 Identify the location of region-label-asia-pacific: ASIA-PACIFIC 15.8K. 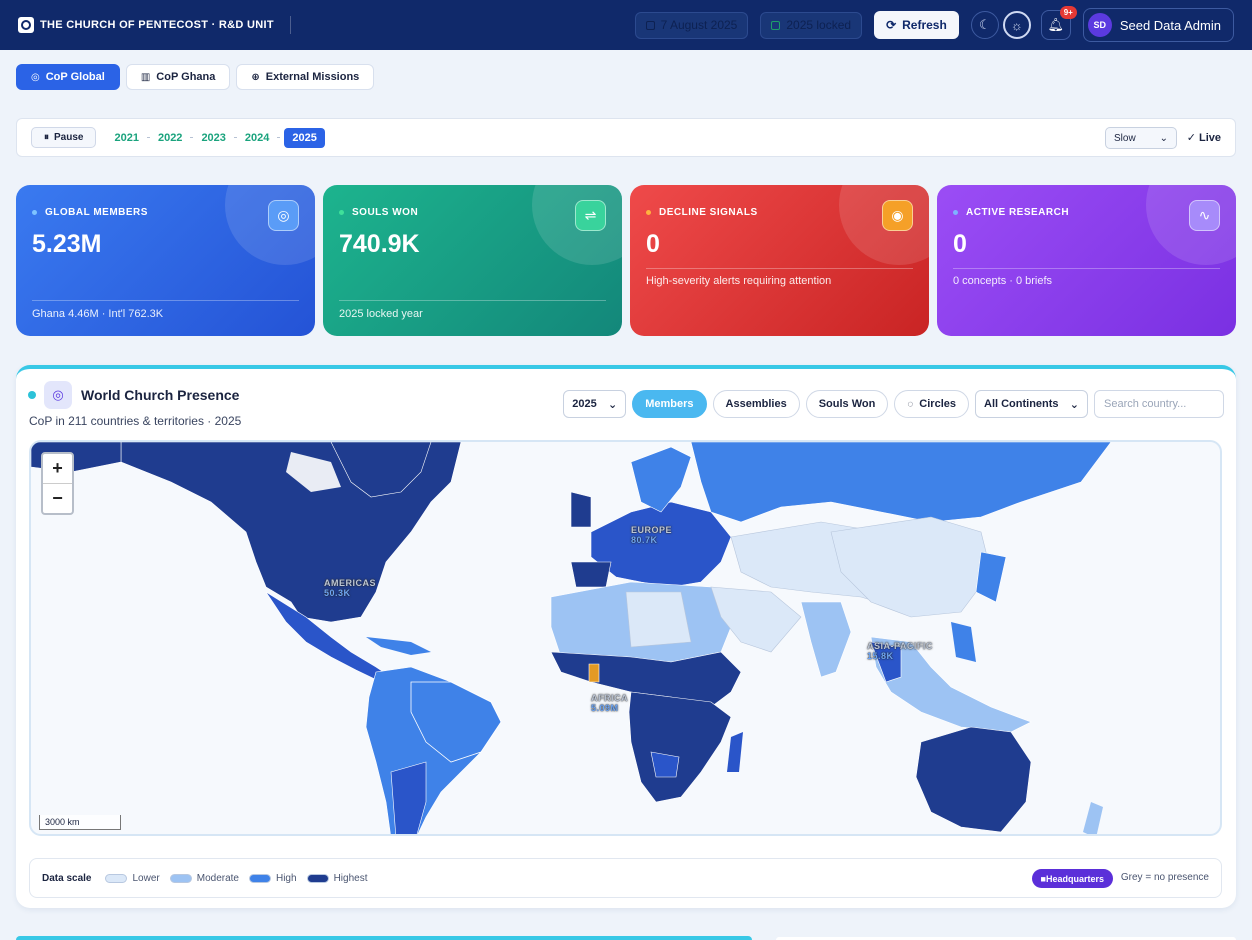
(900, 651).